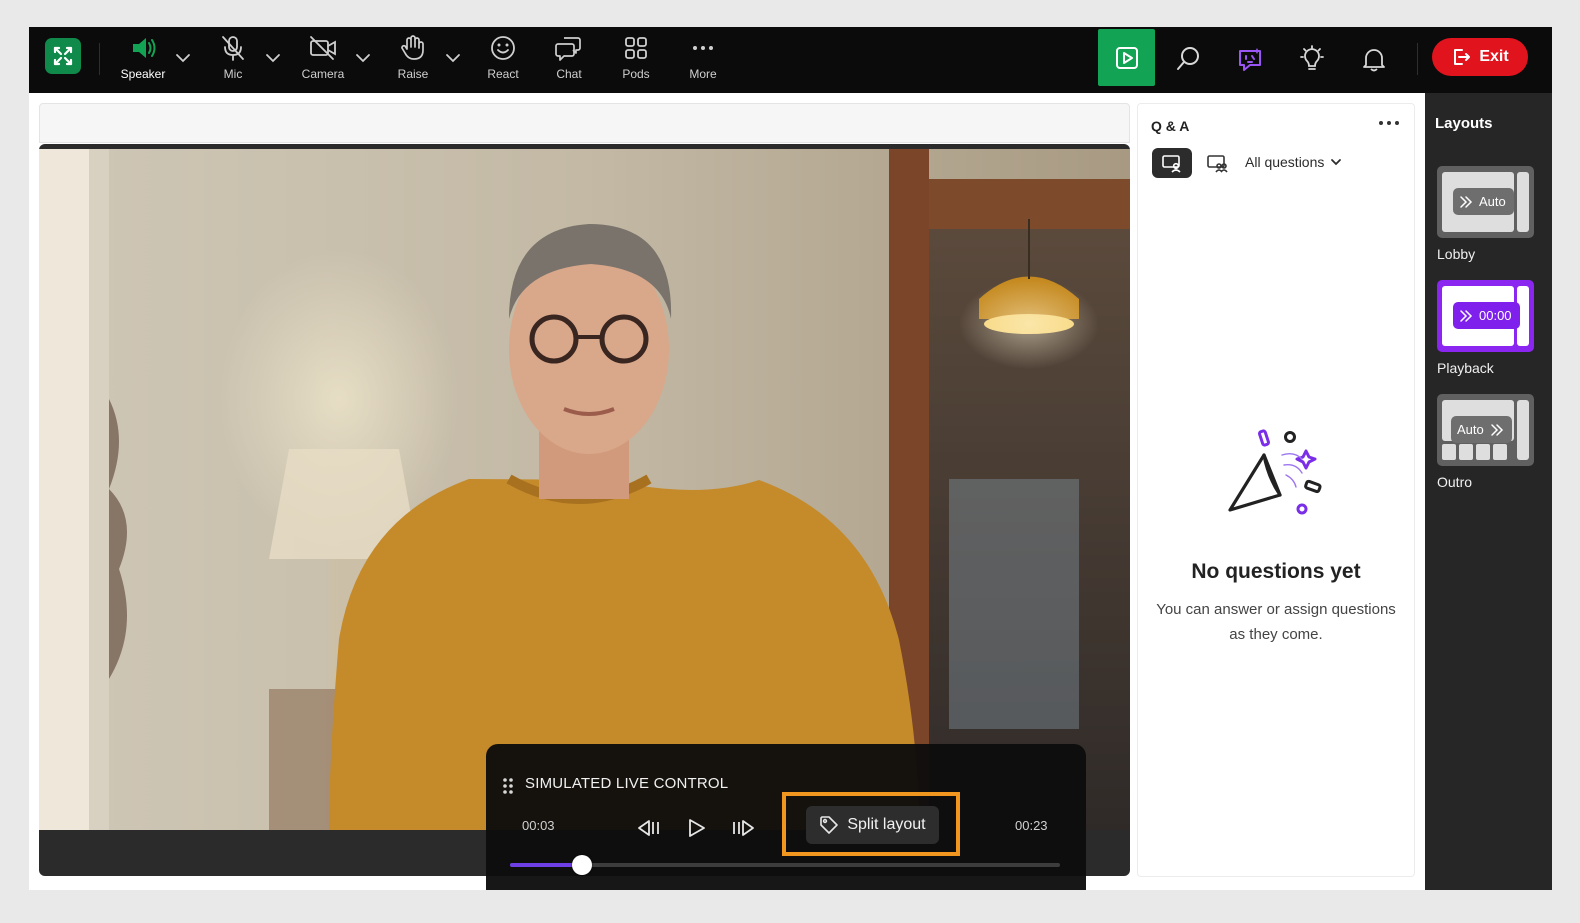 Image resolution: width=1580 pixels, height=923 pixels. What do you see at coordinates (1495, 315) in the screenshot?
I see `layout-pill-label: 00:00` at bounding box center [1495, 315].